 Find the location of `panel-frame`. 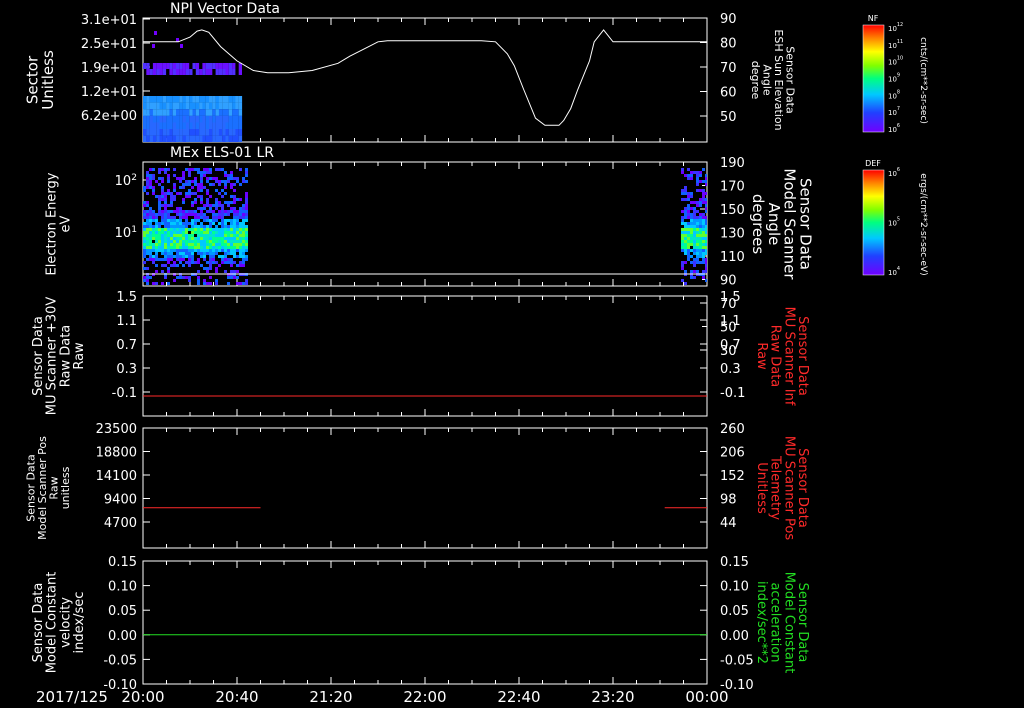

panel-frame is located at coordinates (425, 356).